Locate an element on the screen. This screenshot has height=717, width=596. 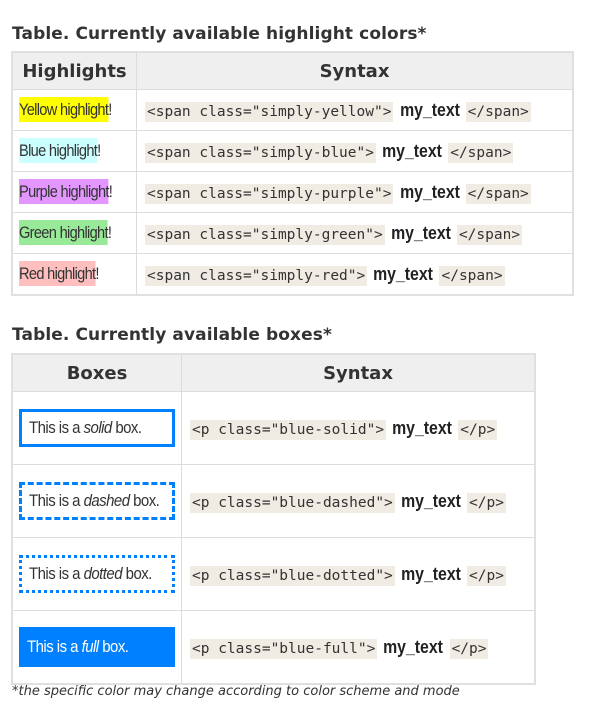
syntax-cell: <p class="blue-dotted"> my_text </p> is located at coordinates (358, 574).